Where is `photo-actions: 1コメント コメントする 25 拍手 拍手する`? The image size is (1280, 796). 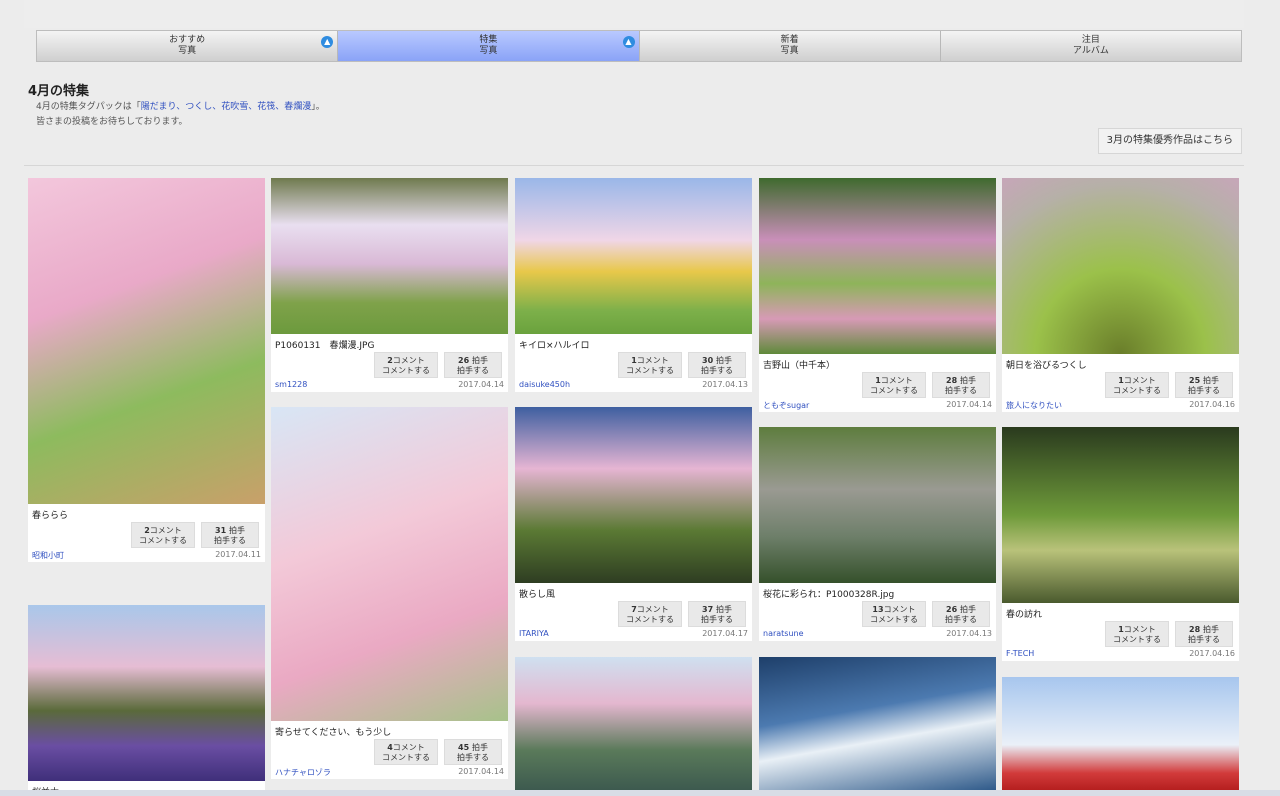 photo-actions: 1コメント コメントする 25 拍手 拍手する is located at coordinates (1120, 384).